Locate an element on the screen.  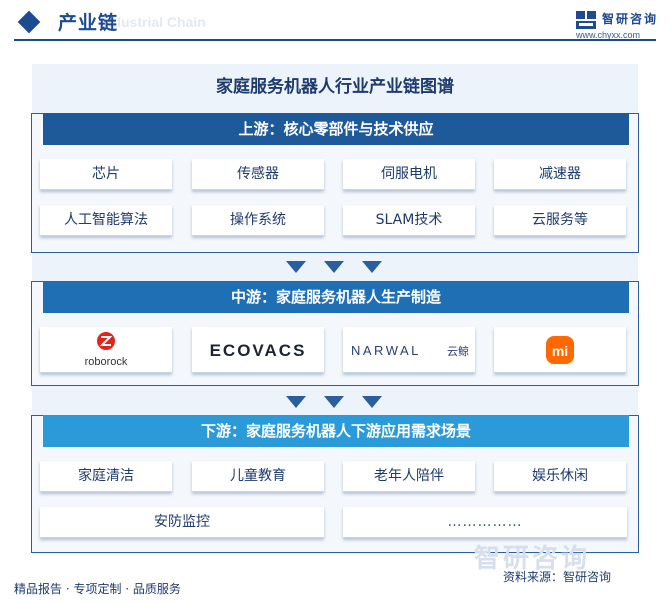
header-divider is located at coordinates (335, 40).